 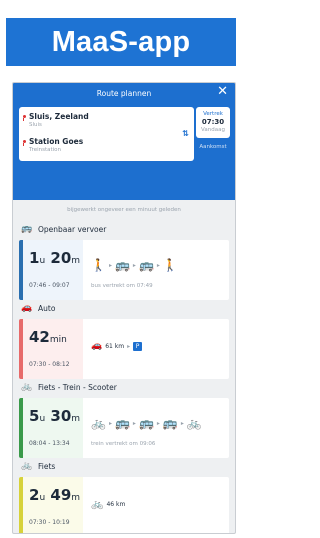 What do you see at coordinates (24, 118) in the screenshot?
I see `origin-pin-icon` at bounding box center [24, 118].